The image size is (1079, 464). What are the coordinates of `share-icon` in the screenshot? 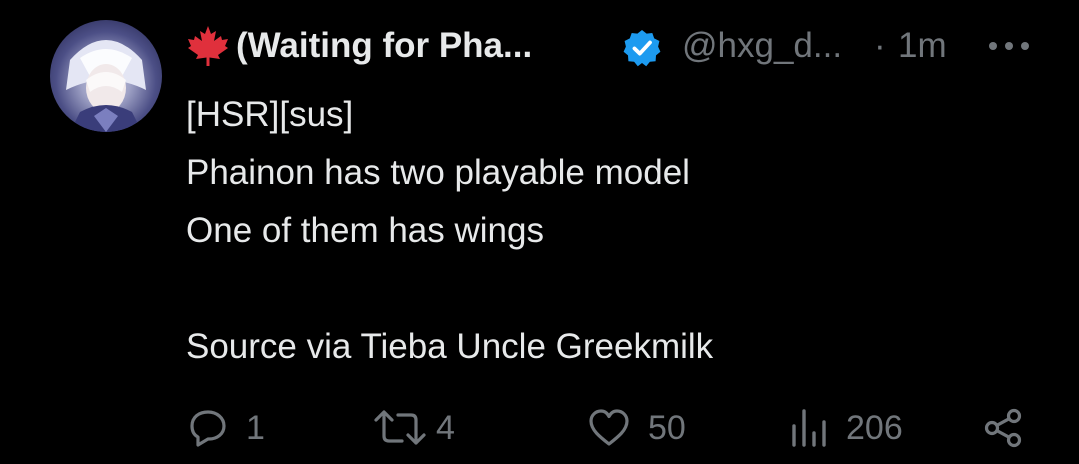 It's located at (1003, 428).